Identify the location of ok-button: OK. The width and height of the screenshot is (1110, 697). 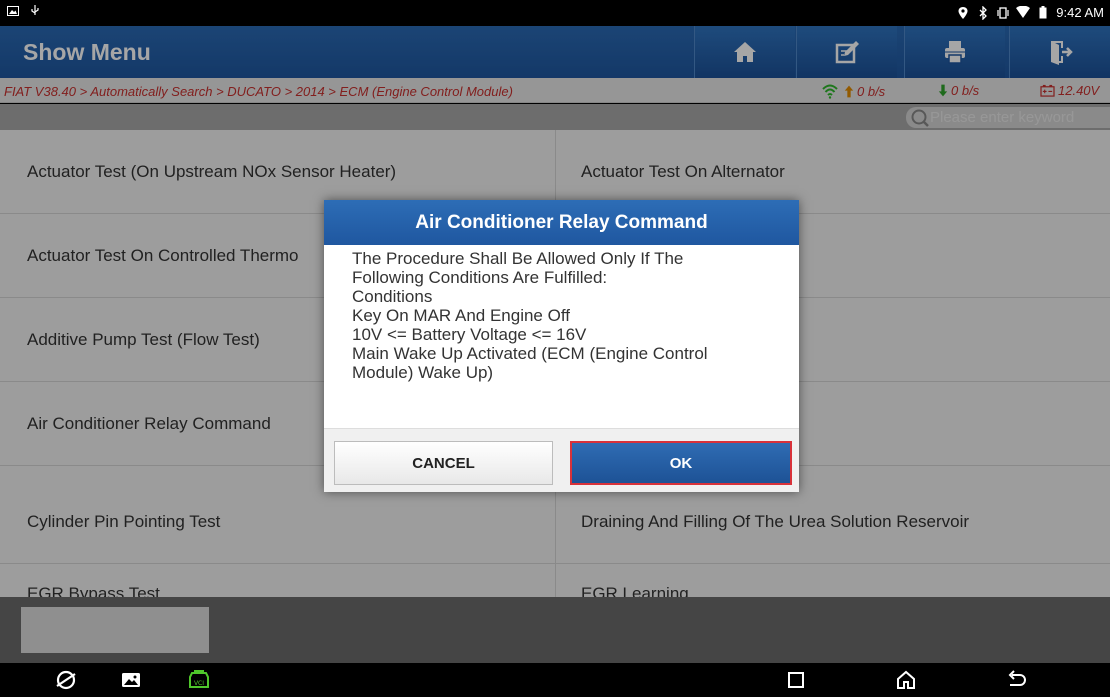
(681, 463).